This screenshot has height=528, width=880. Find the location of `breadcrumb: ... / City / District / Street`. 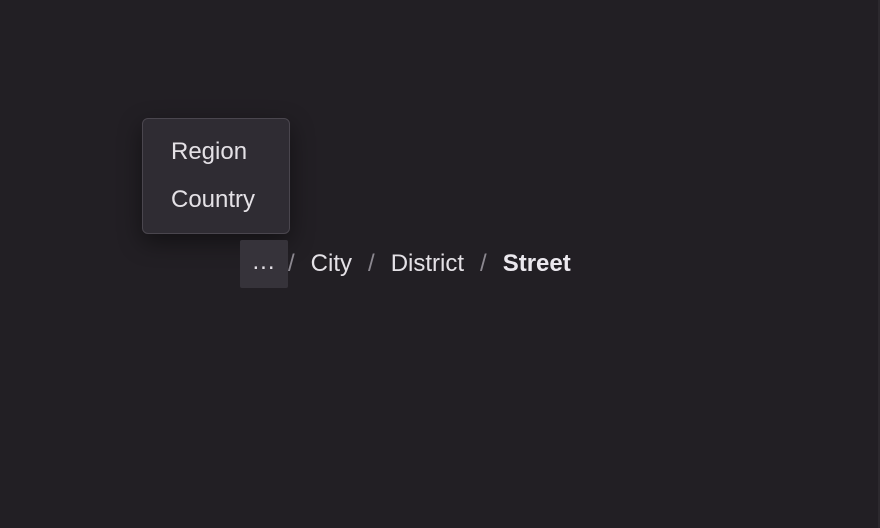

breadcrumb: ... / City / District / Street is located at coordinates (405, 264).